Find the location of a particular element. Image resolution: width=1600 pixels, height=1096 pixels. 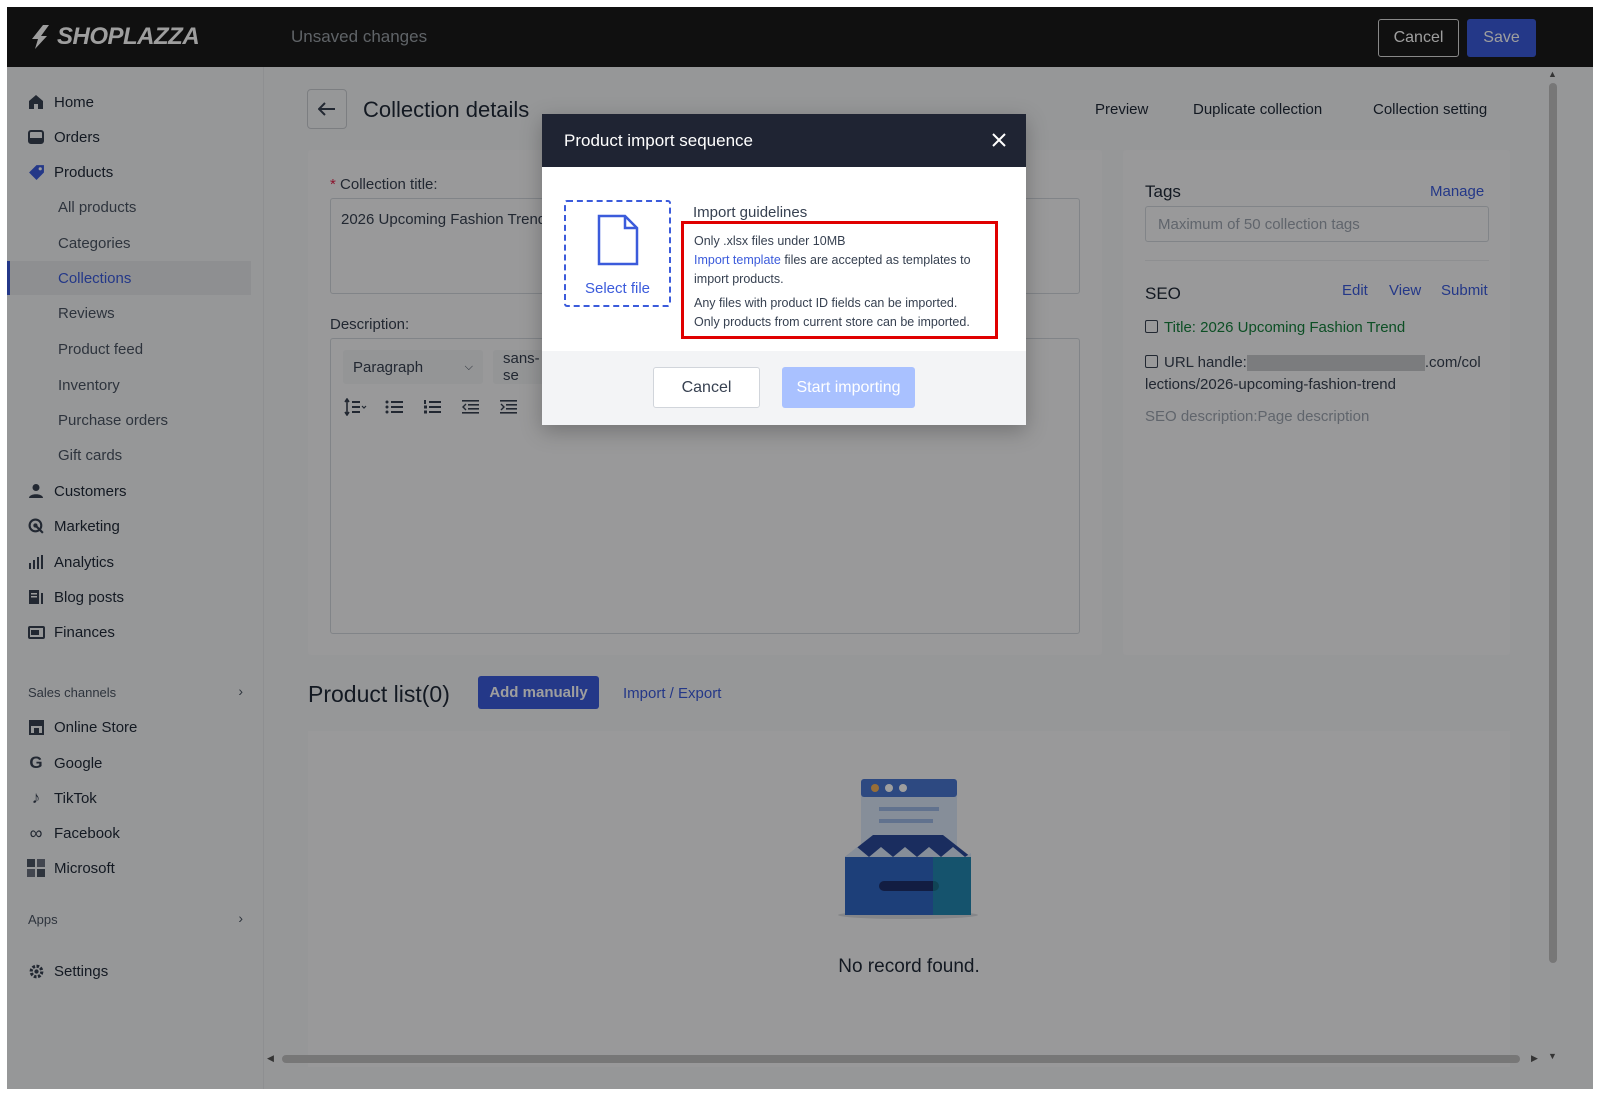

file-dropzone: Select file is located at coordinates (617, 253).